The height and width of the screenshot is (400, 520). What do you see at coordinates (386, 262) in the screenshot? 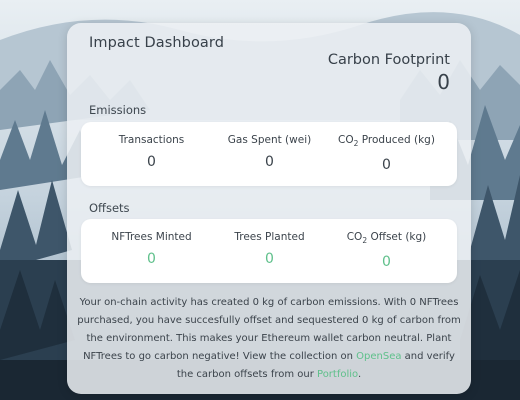
I see `co2-offset-value: 0` at bounding box center [386, 262].